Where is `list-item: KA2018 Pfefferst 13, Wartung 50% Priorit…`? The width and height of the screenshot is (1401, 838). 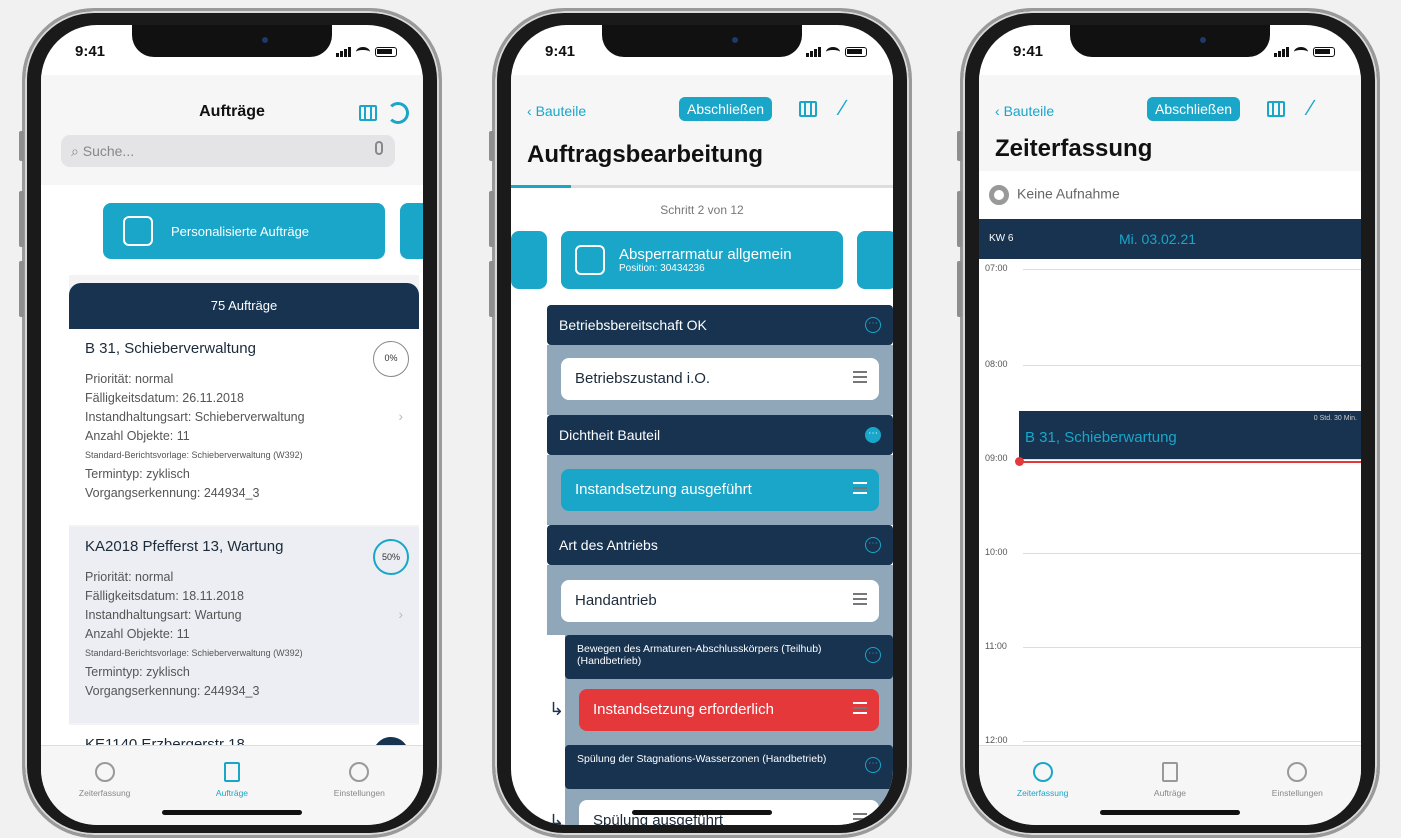 list-item: KA2018 Pfefferst 13, Wartung 50% Priorit… is located at coordinates (244, 625).